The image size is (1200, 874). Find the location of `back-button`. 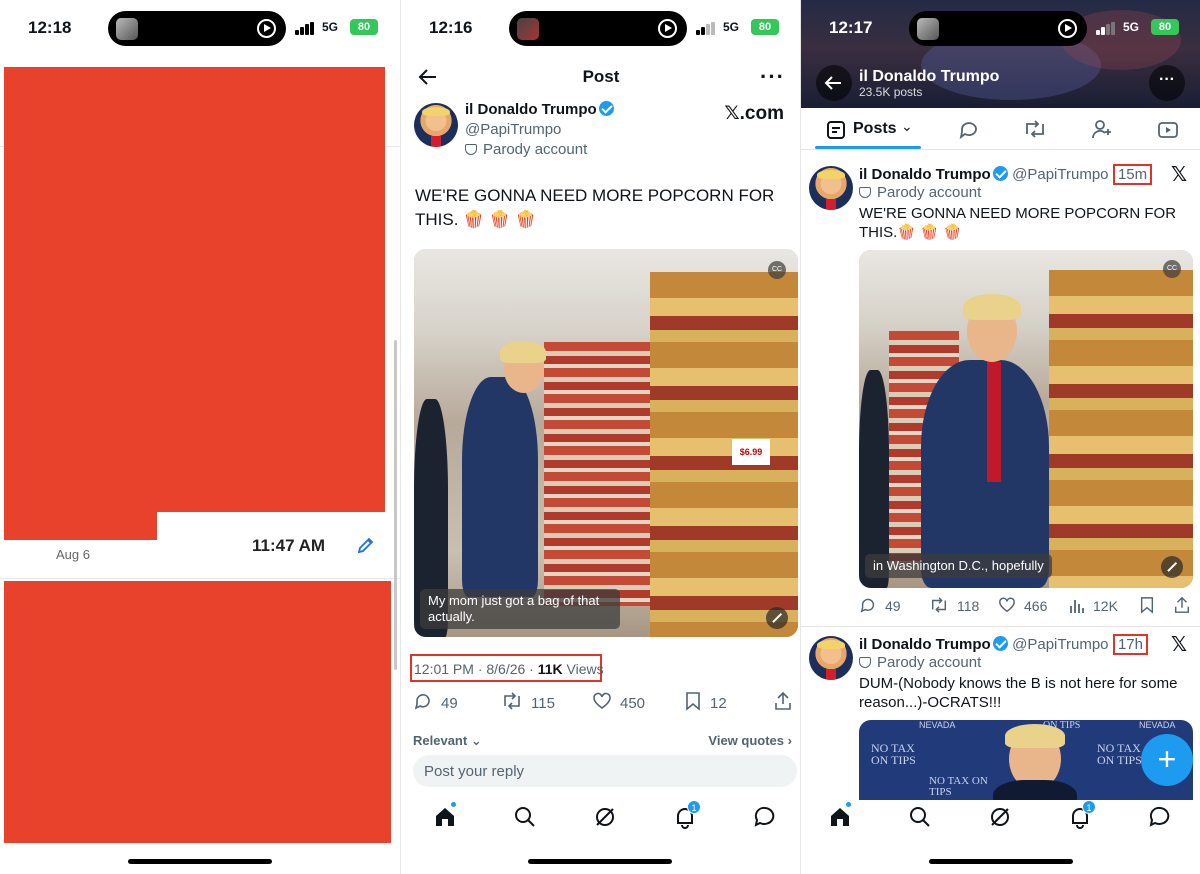

back-button is located at coordinates (834, 83).